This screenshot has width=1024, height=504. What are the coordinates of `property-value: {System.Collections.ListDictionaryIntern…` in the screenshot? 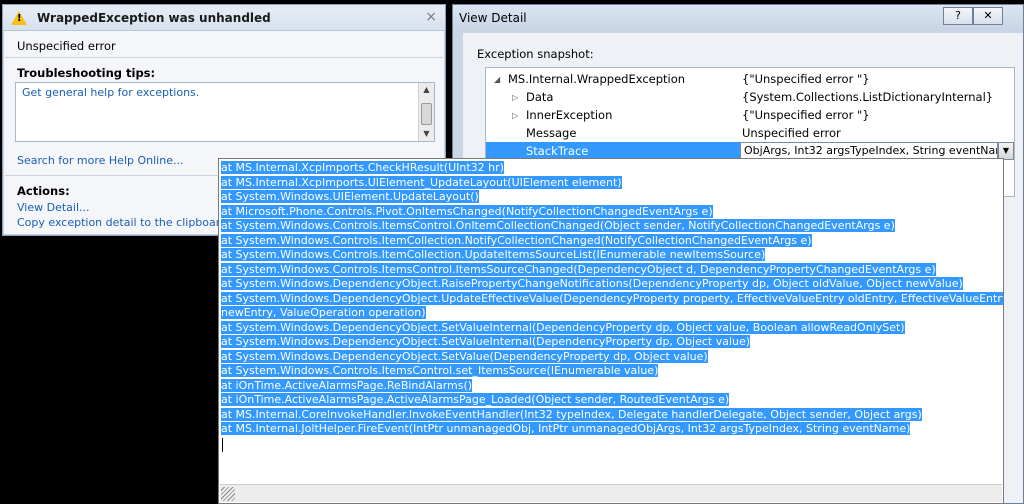 It's located at (868, 97).